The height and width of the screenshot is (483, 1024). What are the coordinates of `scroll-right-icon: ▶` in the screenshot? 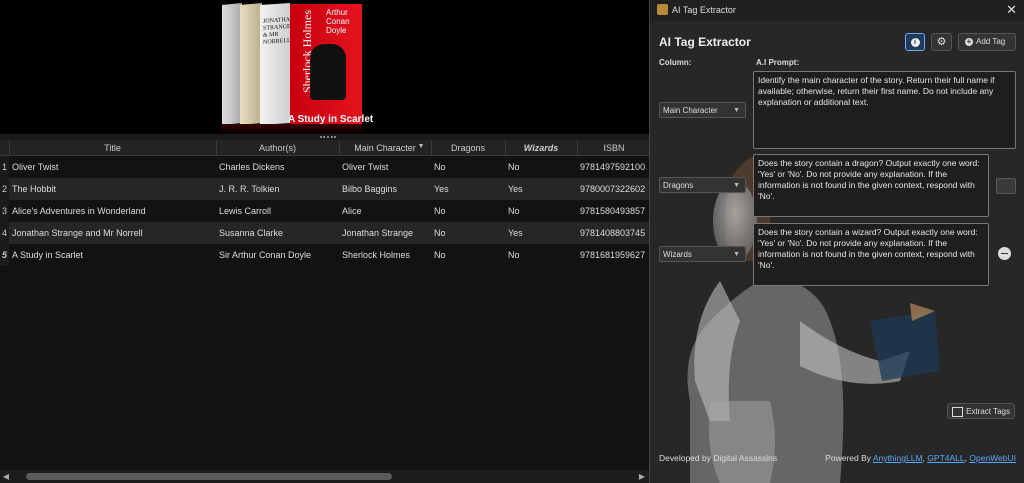 It's located at (642, 476).